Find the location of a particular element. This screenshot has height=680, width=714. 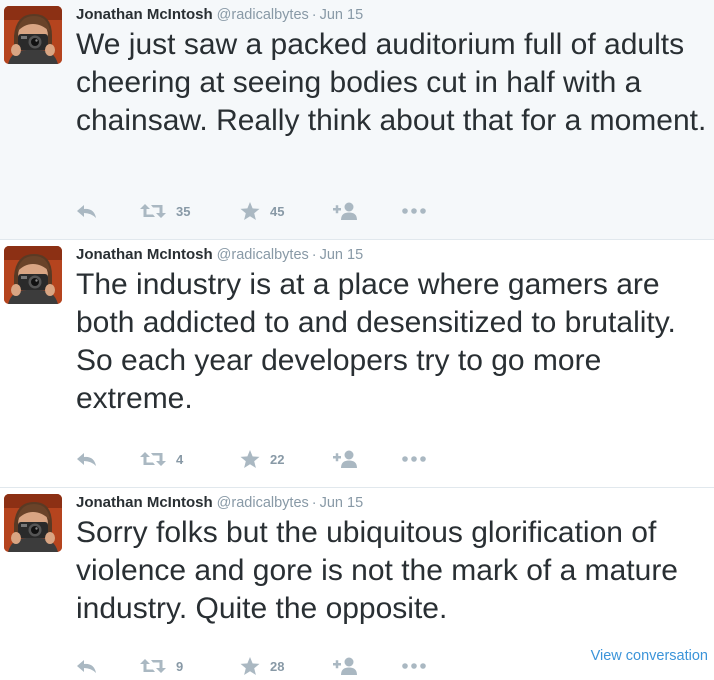

favorite-count: 22 is located at coordinates (277, 459).